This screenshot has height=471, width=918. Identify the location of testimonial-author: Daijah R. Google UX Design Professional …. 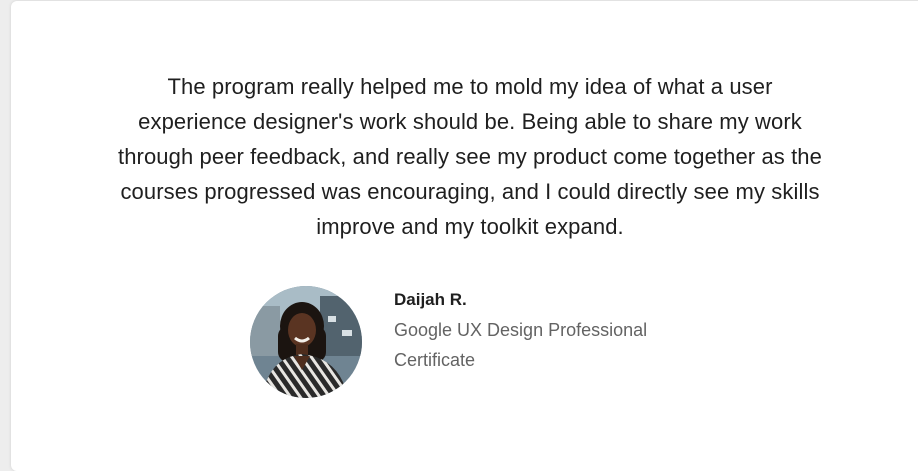
(457, 342).